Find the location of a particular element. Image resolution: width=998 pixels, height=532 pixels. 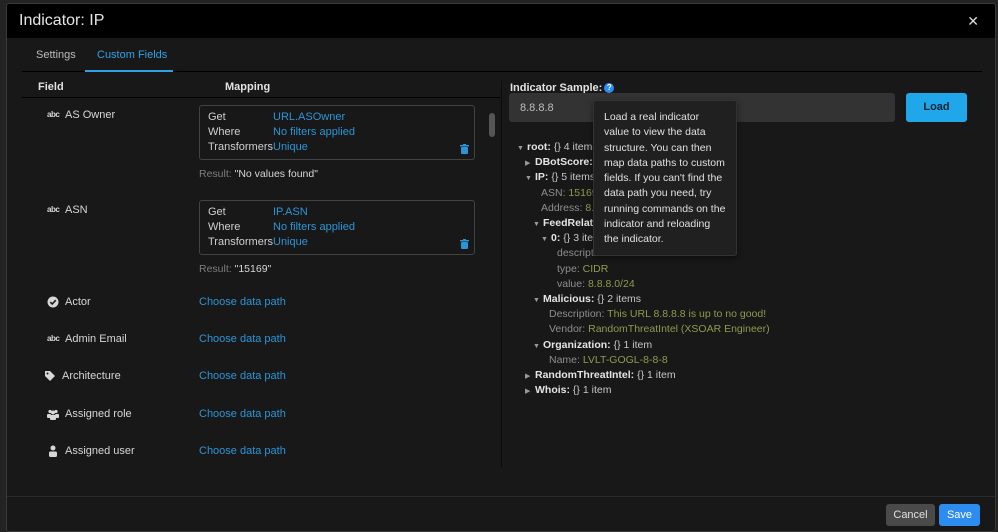

users-icon is located at coordinates (53, 414).